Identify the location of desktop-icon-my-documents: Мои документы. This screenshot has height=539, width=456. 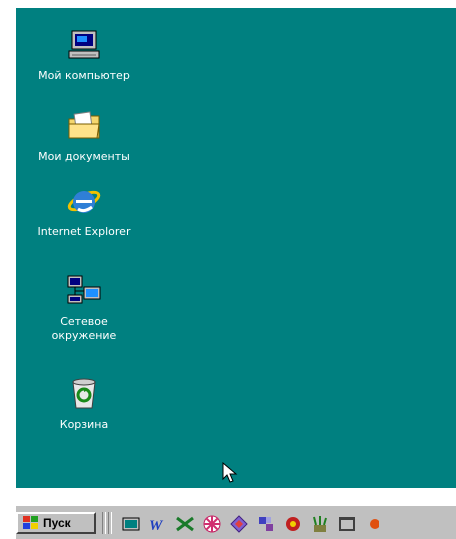
(84, 136).